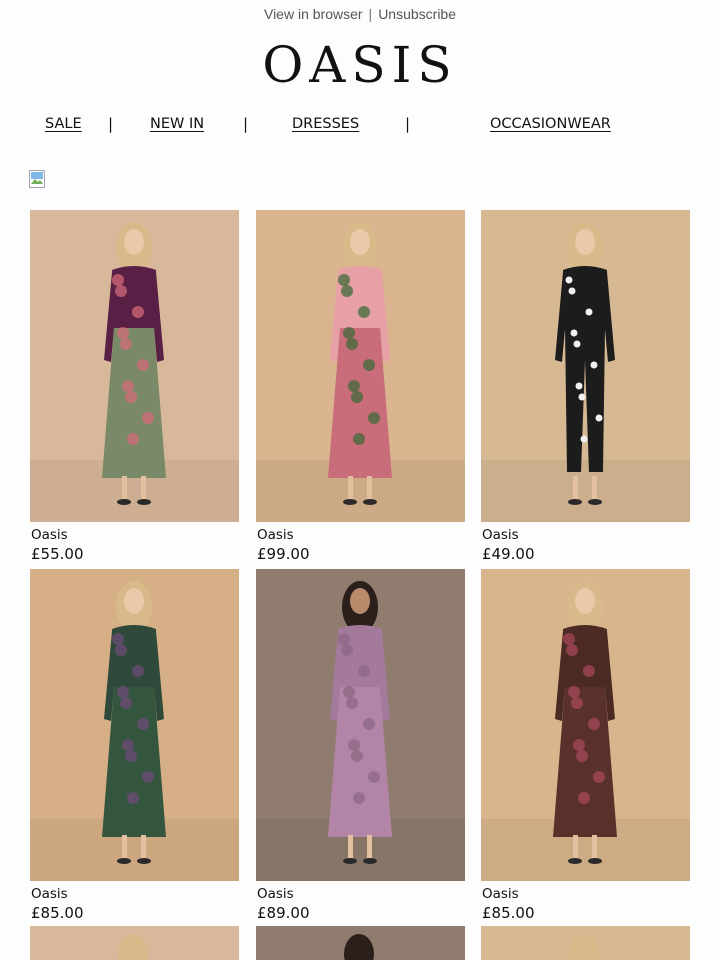 The height and width of the screenshot is (960, 720). I want to click on product-price: £55.00, so click(57, 554).